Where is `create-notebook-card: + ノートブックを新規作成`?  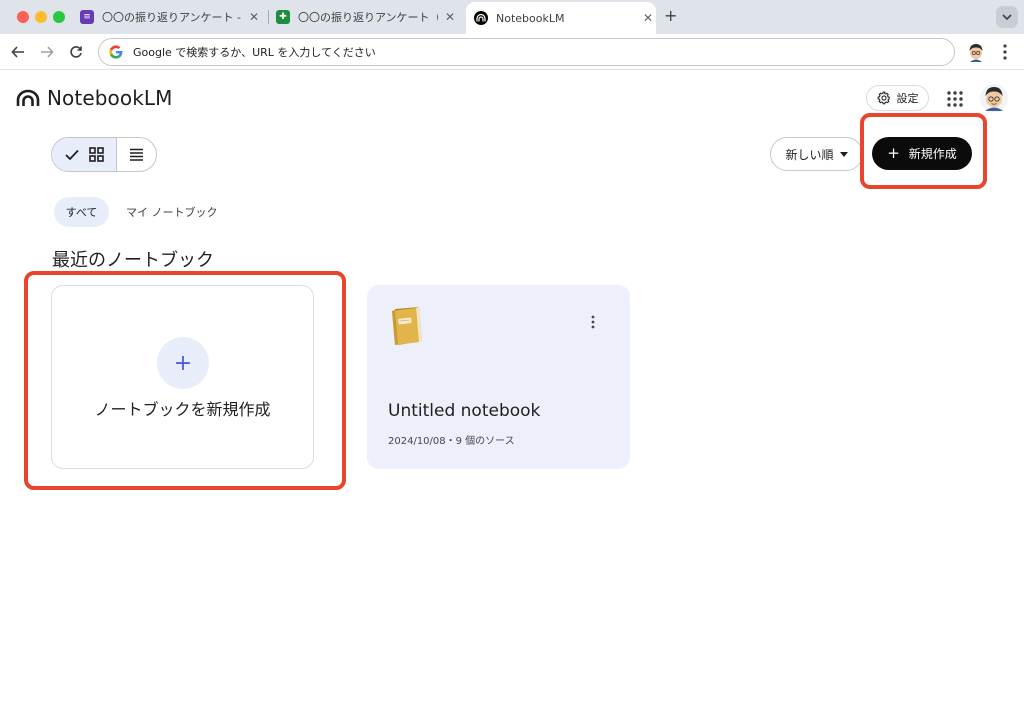
create-notebook-card: + ノートブックを新規作成 is located at coordinates (182, 377).